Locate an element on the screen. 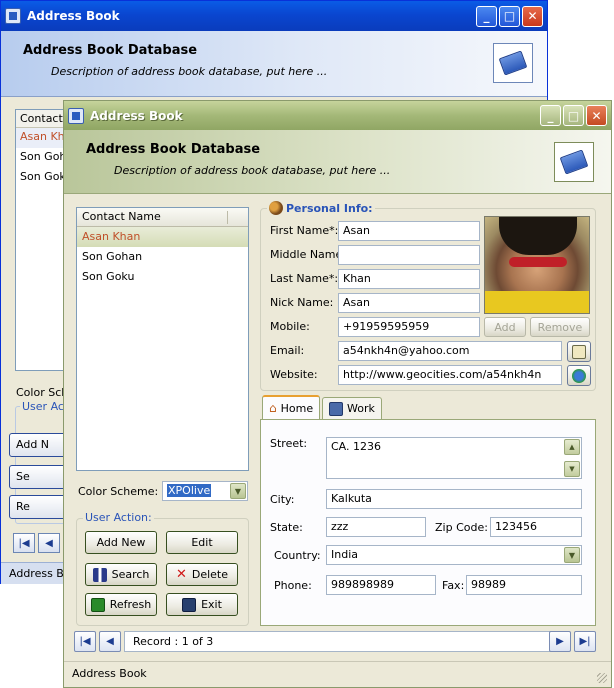 The image size is (614, 688). country-select: India ▼ is located at coordinates (454, 555).